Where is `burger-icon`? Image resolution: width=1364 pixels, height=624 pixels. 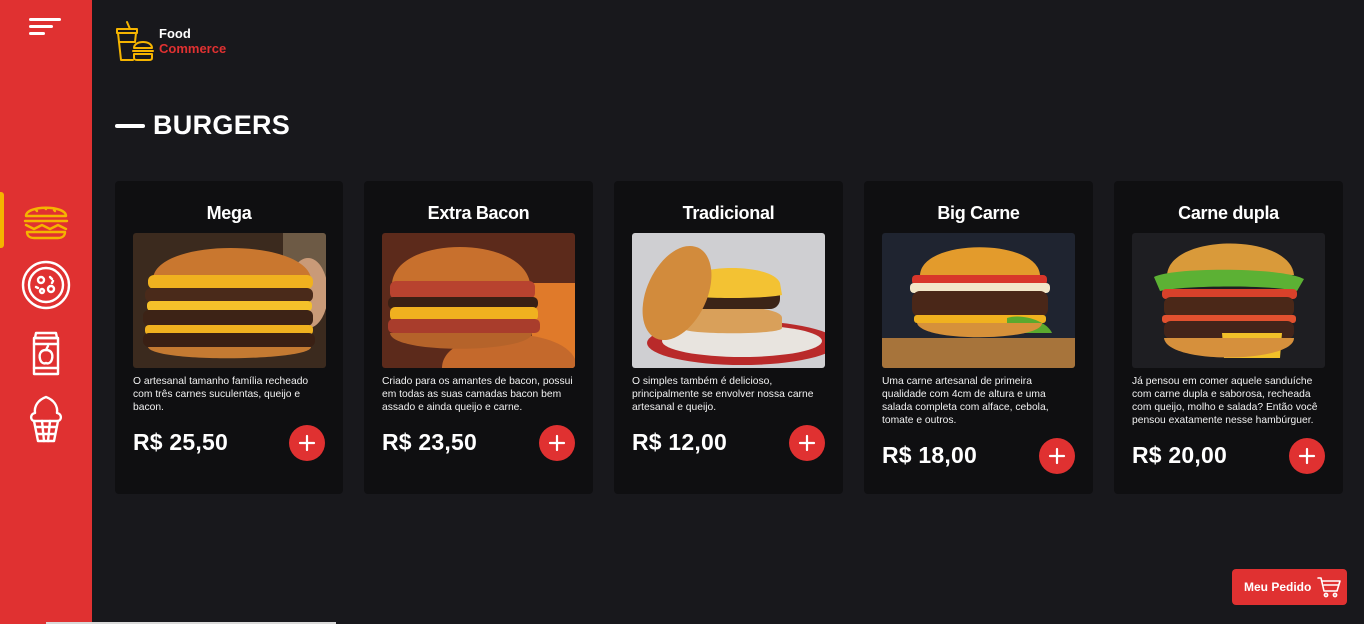
burger-icon is located at coordinates (46, 223).